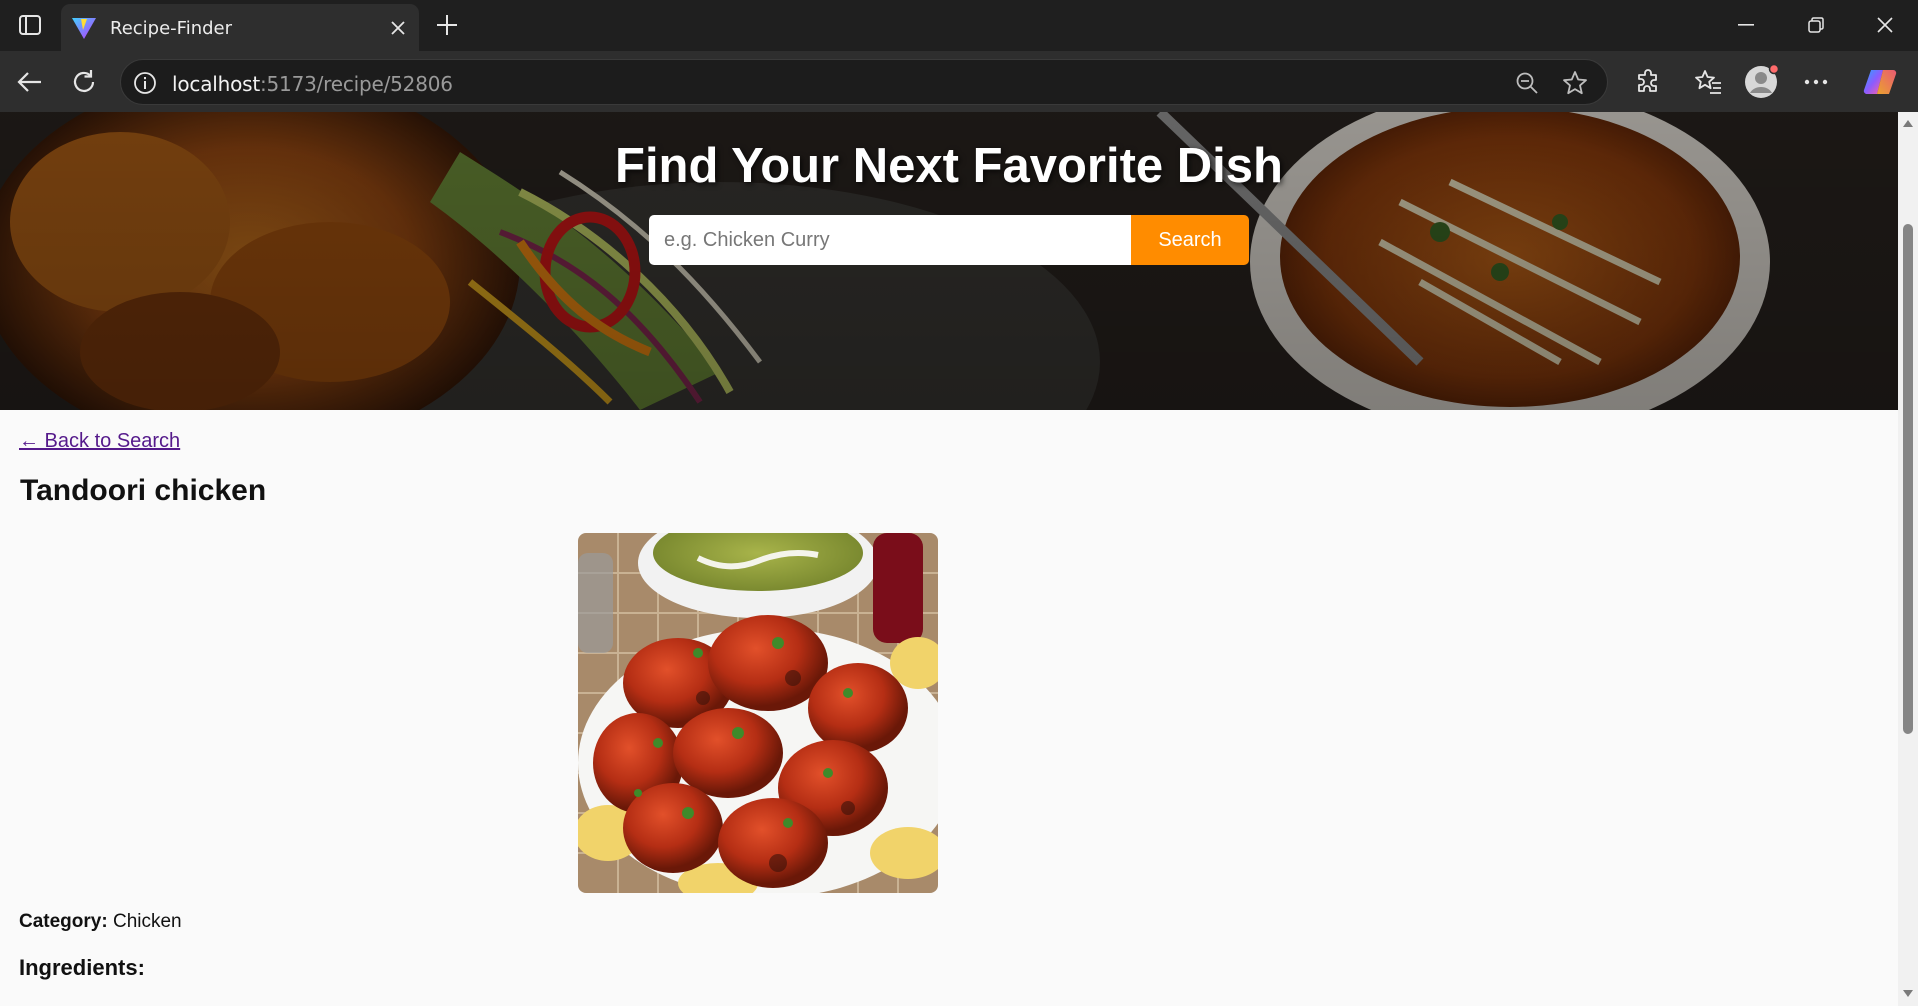 The width and height of the screenshot is (1918, 1006). I want to click on extensions-icon, so click(1648, 82).